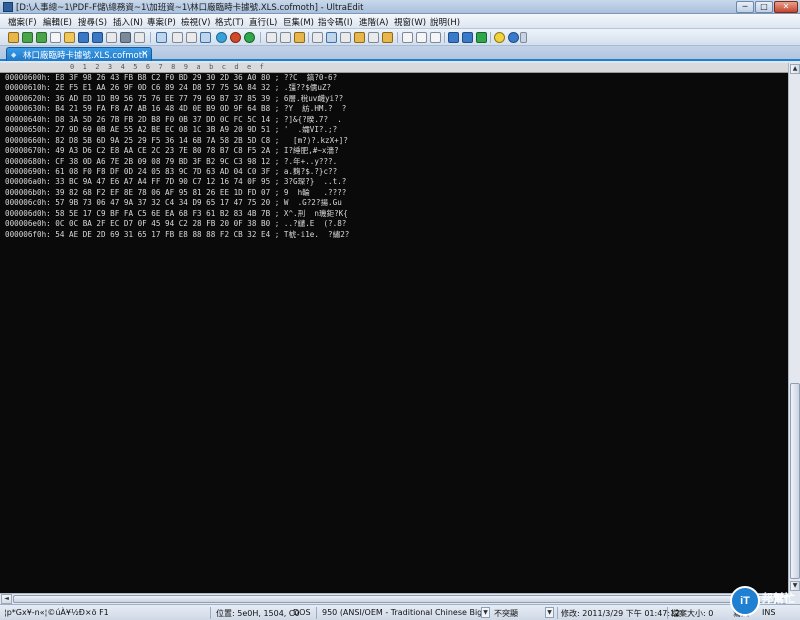 The image size is (800, 620). Describe the element at coordinates (795, 69) in the screenshot. I see `scroll-up-icon: ▲` at that location.